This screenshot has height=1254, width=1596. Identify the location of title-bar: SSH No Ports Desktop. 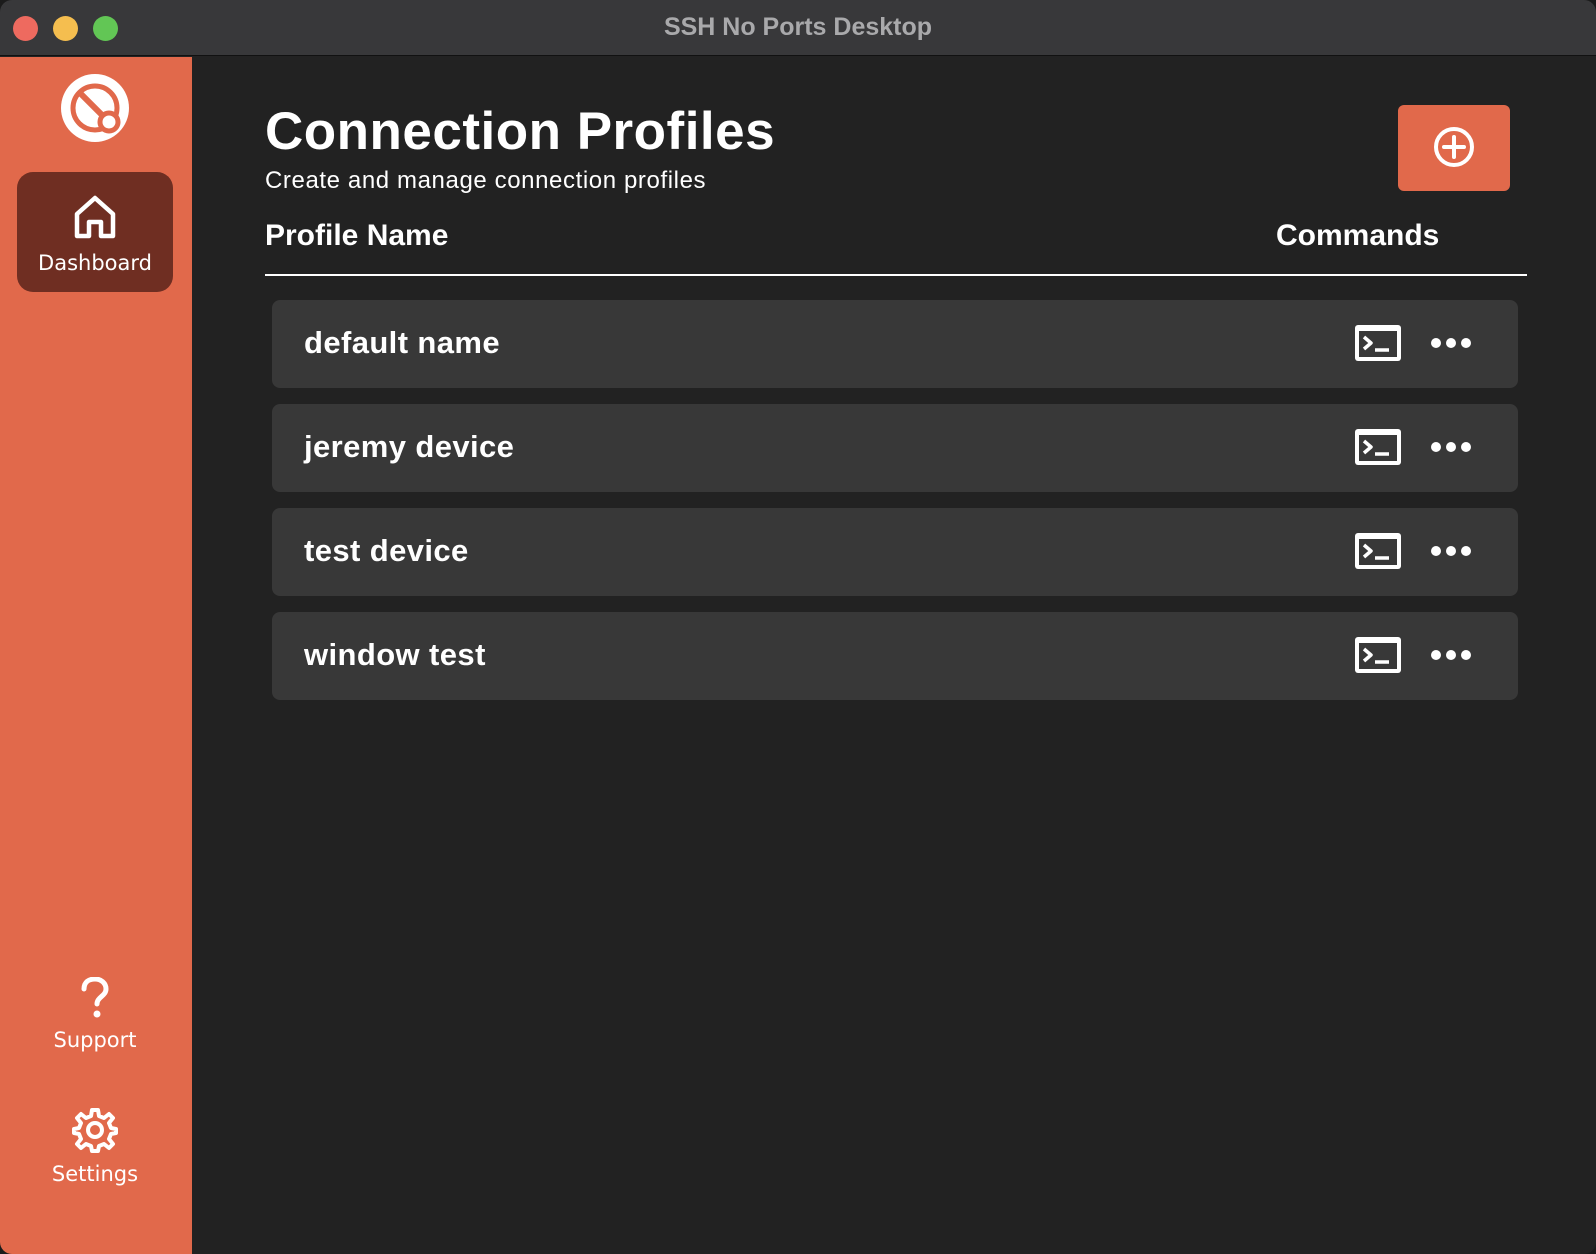
(798, 28).